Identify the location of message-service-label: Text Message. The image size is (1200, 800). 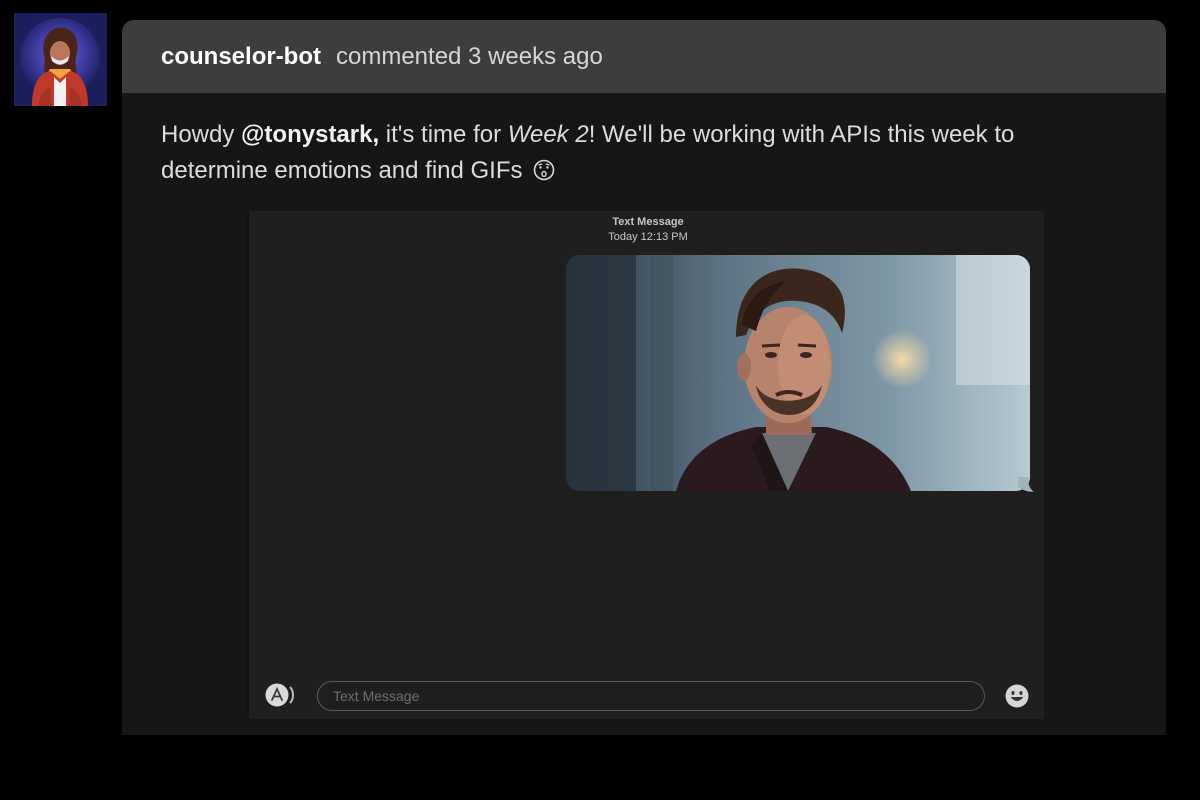
(648, 222).